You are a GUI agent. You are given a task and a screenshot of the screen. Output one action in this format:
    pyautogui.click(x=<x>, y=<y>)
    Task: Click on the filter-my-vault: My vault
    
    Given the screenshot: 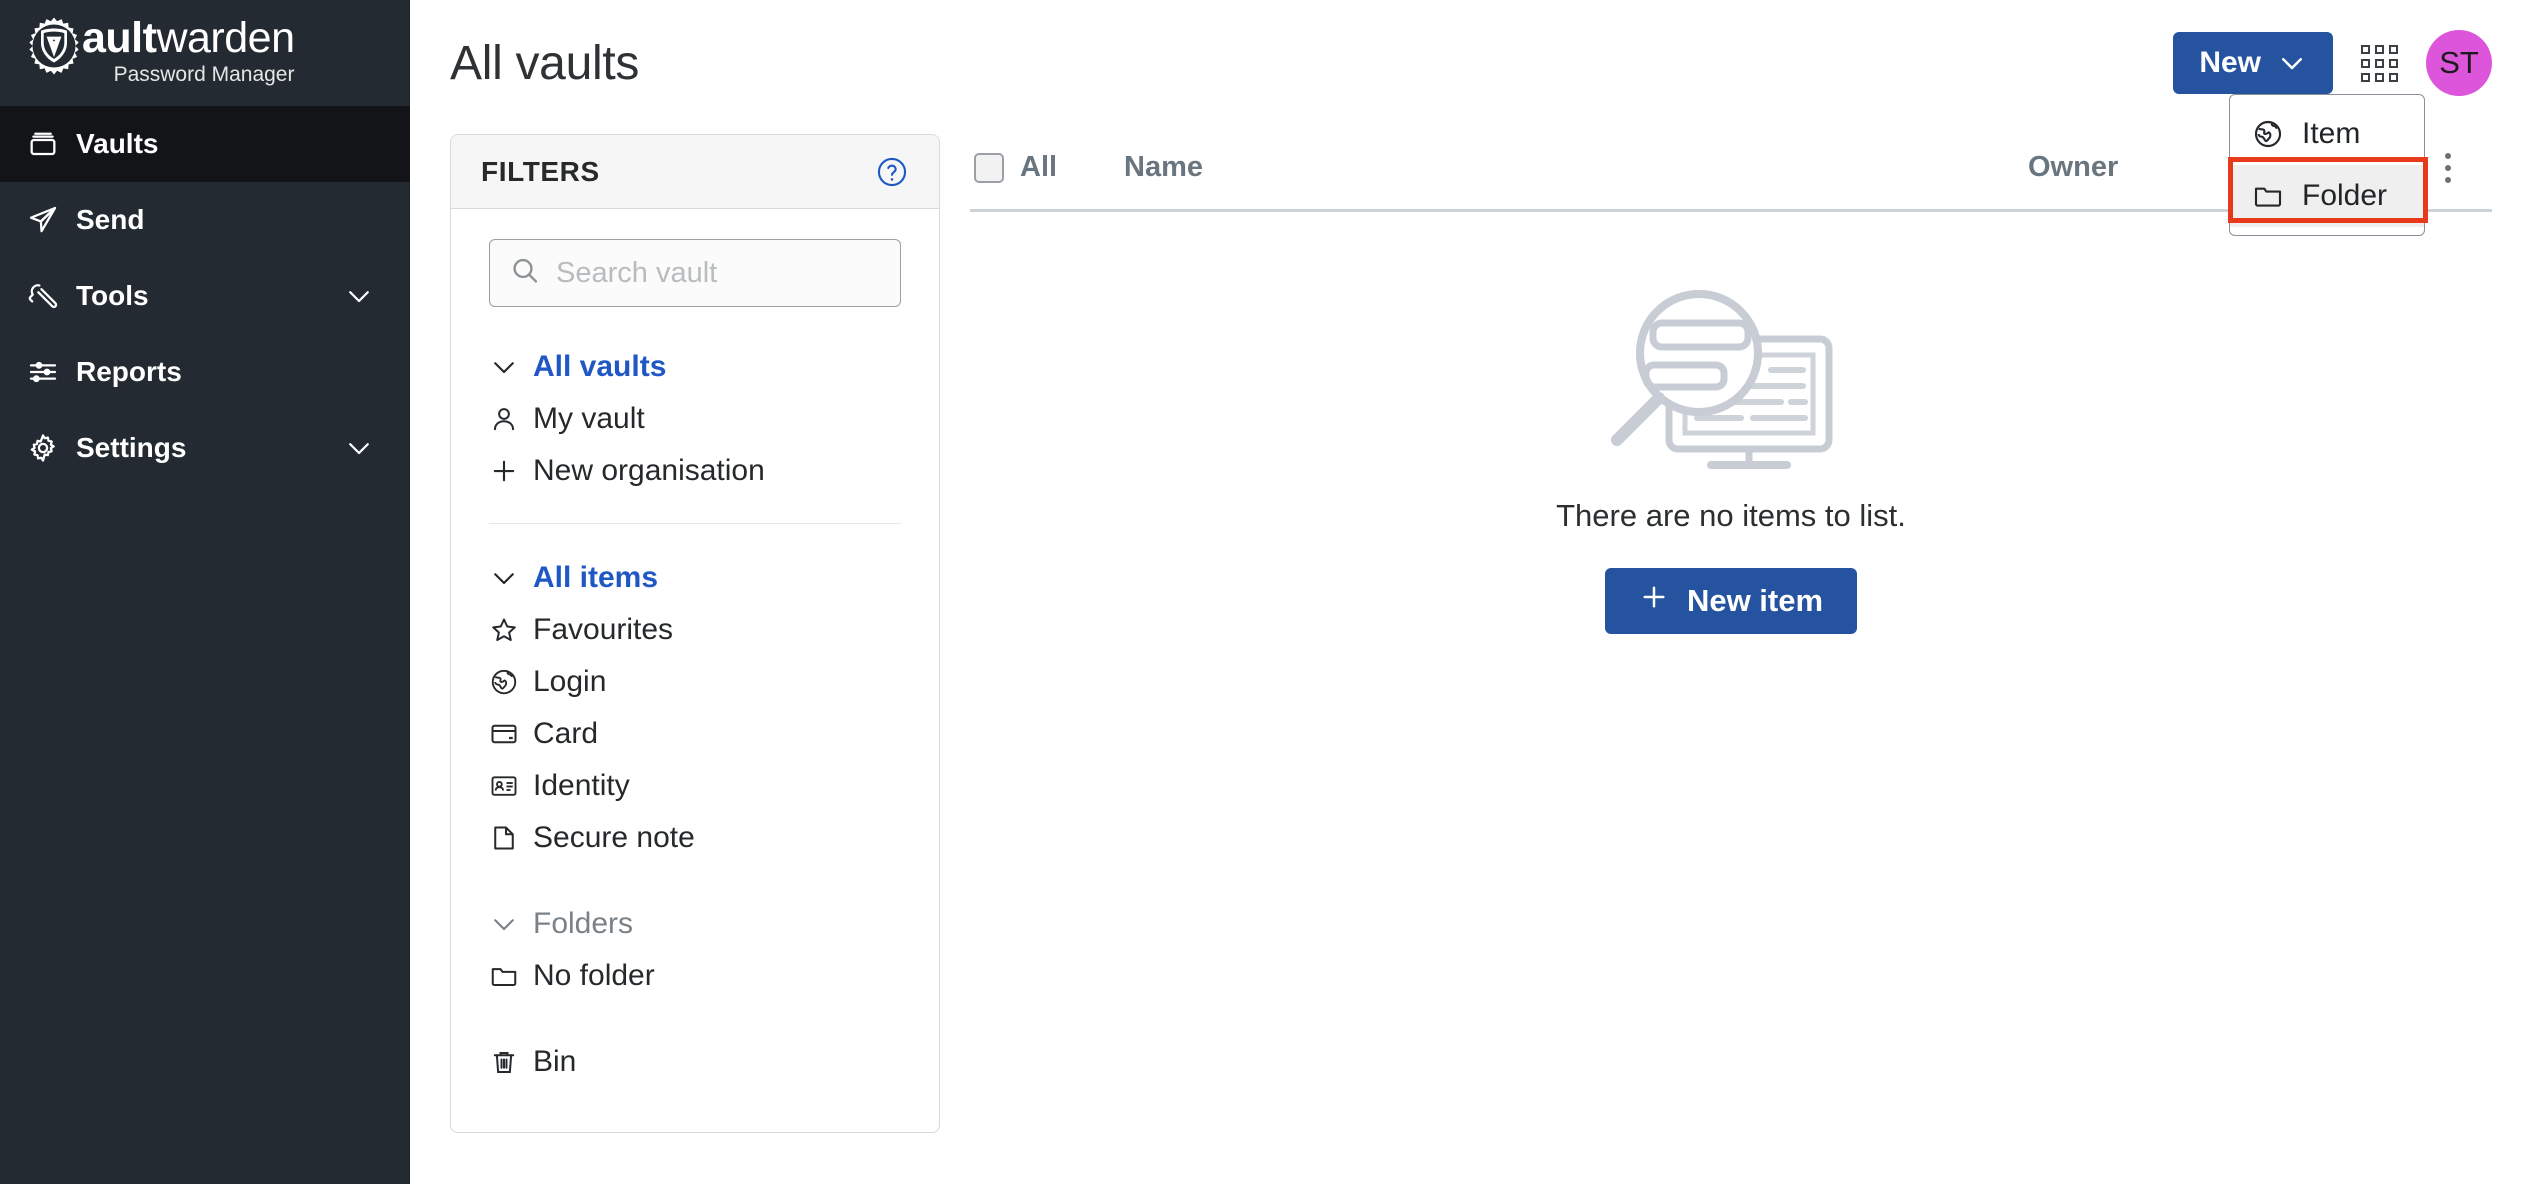 What is the action you would take?
    pyautogui.click(x=695, y=419)
    